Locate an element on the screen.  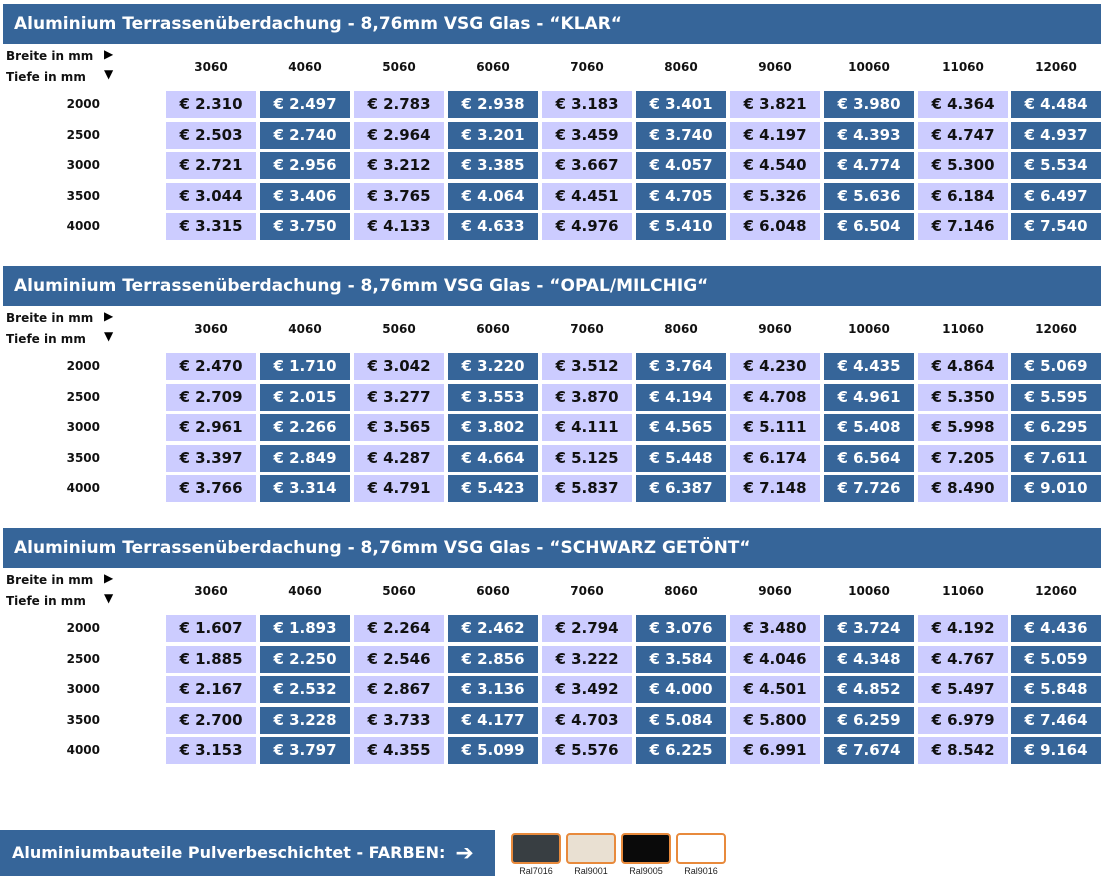
price-cell: € 5.448 is located at coordinates (681, 458).